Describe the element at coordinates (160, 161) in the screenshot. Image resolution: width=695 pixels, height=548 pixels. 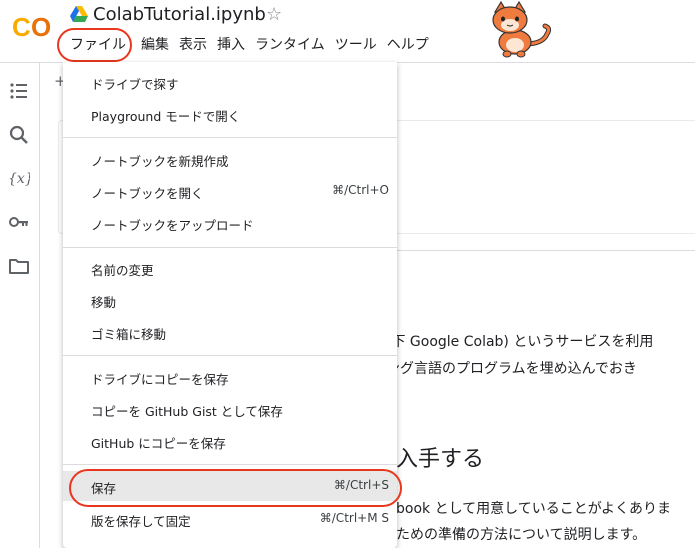
I see `menu-item-label: ノートブックを新規作成` at that location.